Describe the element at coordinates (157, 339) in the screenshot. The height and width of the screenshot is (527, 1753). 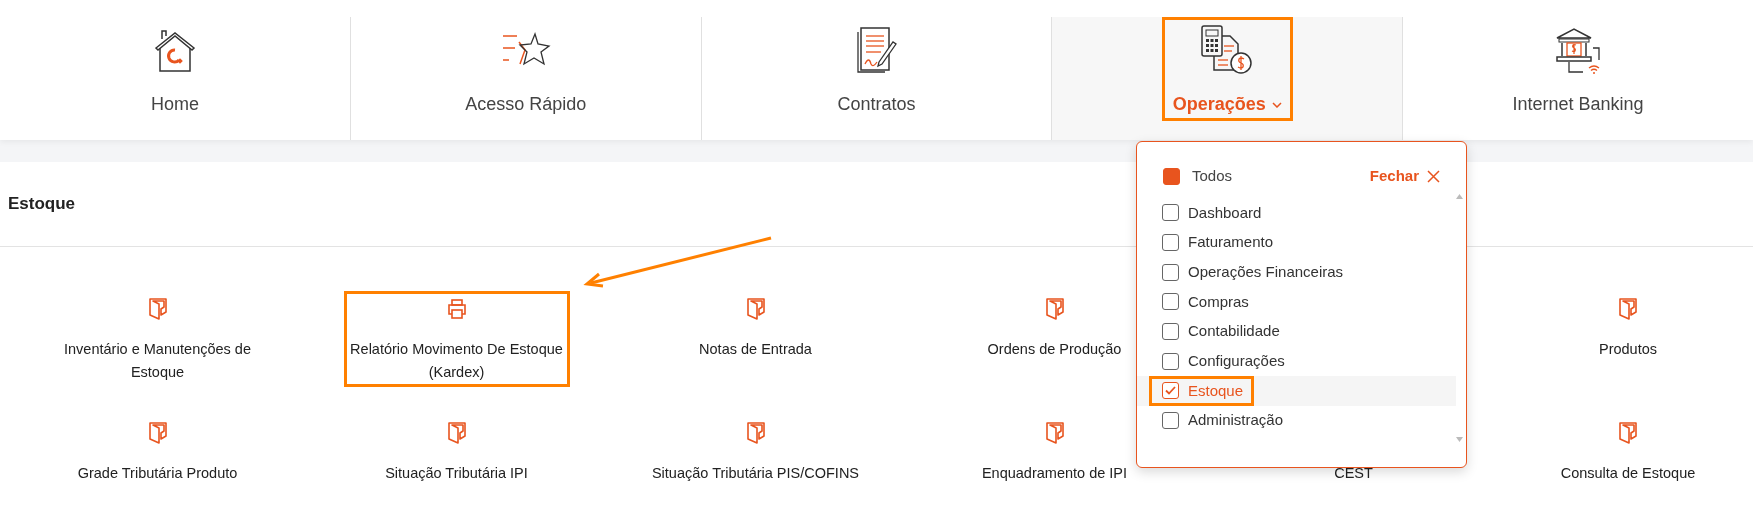
I see `menu-item: Inventário e Manutenções de Estoque` at that location.